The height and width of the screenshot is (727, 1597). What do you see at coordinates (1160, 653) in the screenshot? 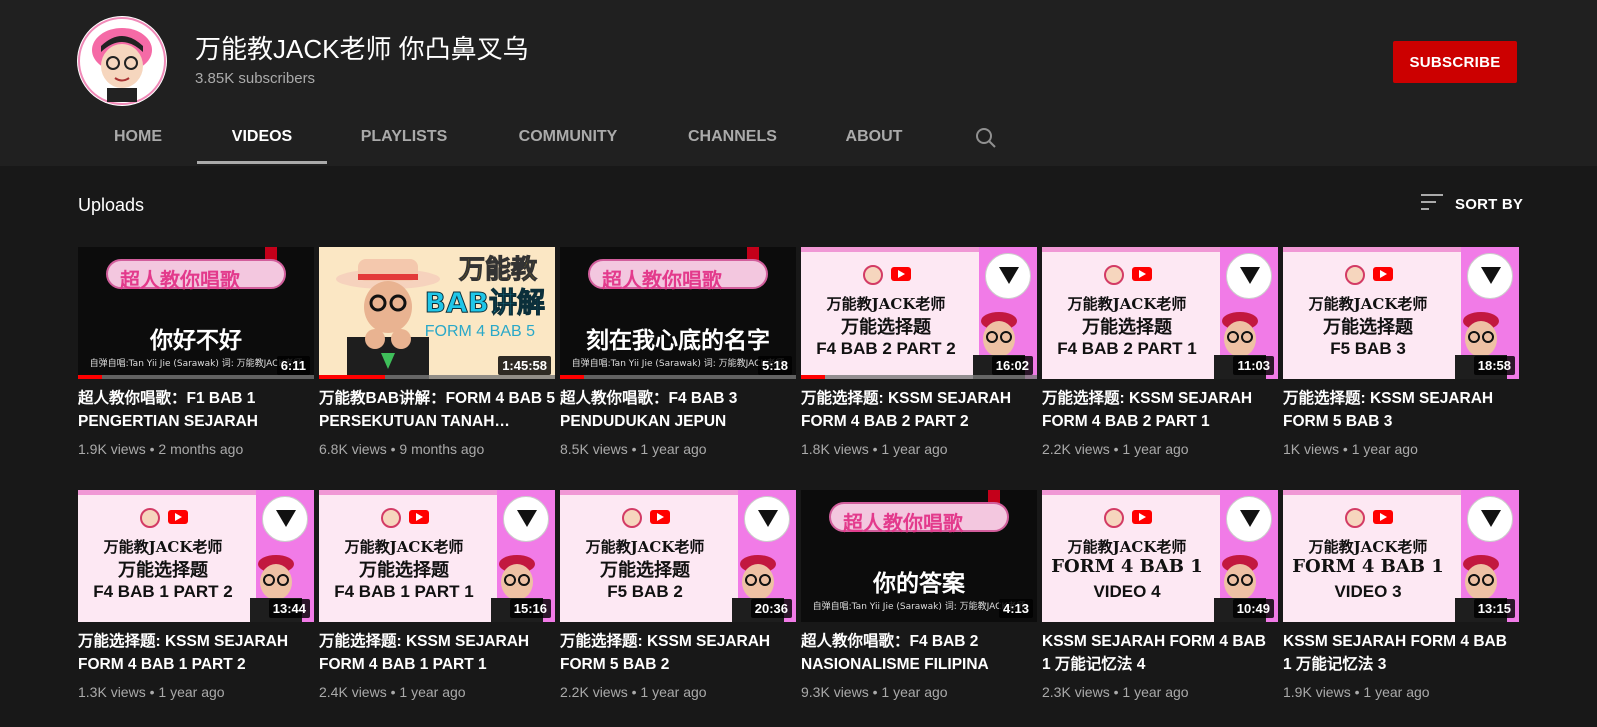
I see `video-title: KSSM SEJARAH FORM 4 BAB 1 万能记忆法 4` at bounding box center [1160, 653].